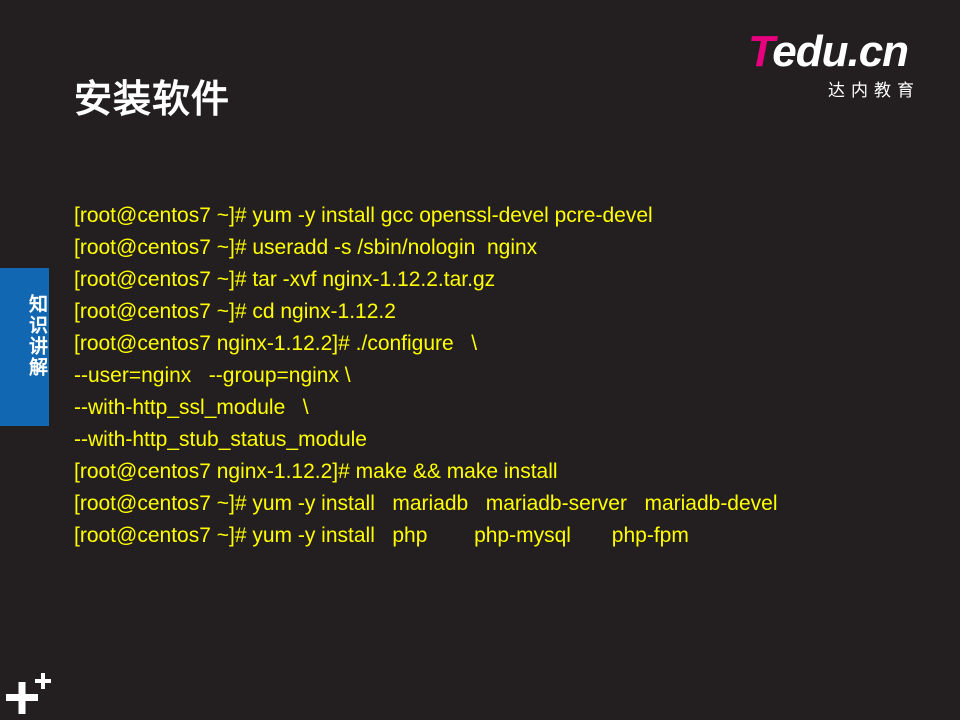  Describe the element at coordinates (152, 99) in the screenshot. I see `slide-title: 安装软件` at that location.